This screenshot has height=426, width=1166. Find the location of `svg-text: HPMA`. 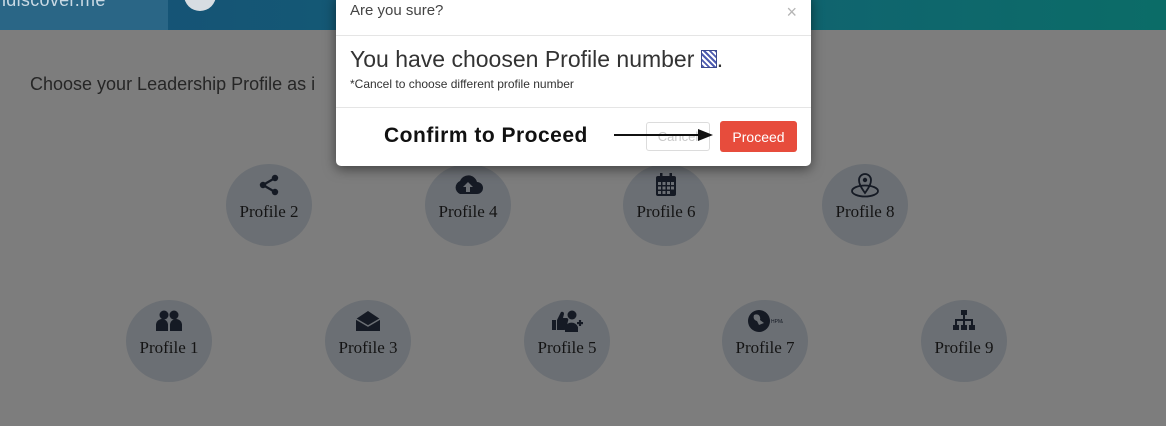

svg-text: HPMA is located at coordinates (777, 322).